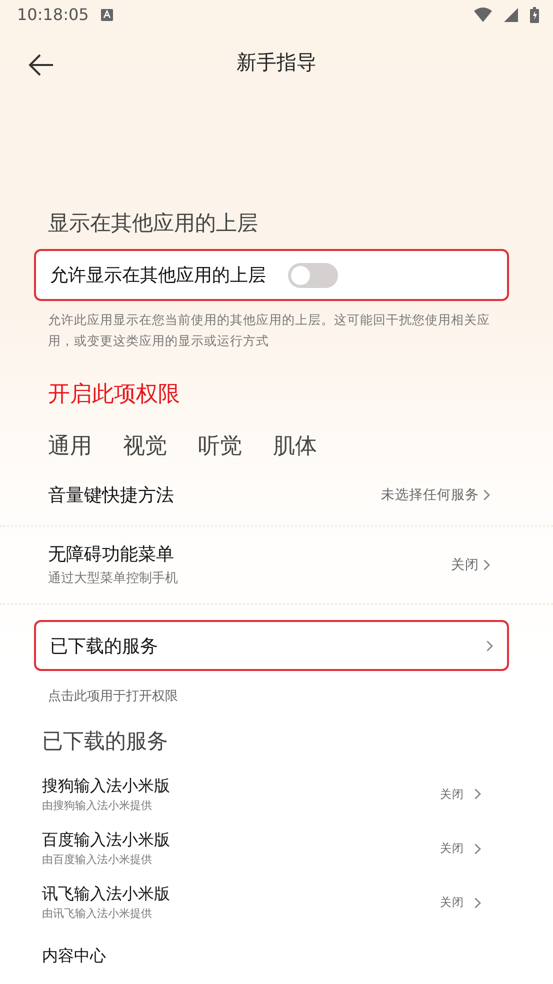  I want to click on section-title: 显示在其他应用的上层, so click(153, 224).